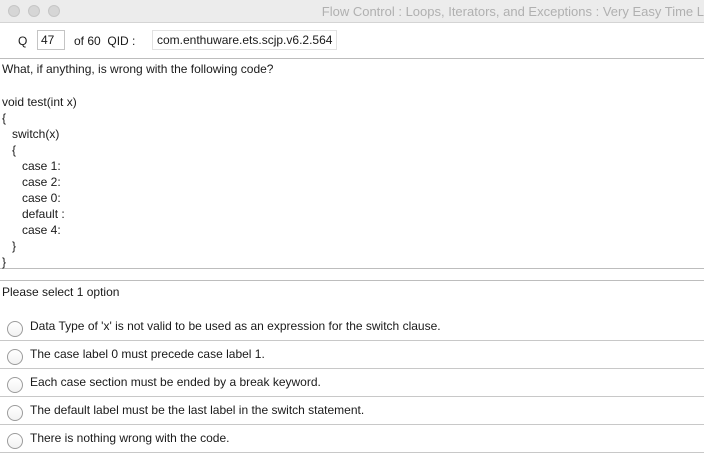 Image resolution: width=704 pixels, height=466 pixels. Describe the element at coordinates (34, 11) in the screenshot. I see `minimize-window-button` at that location.